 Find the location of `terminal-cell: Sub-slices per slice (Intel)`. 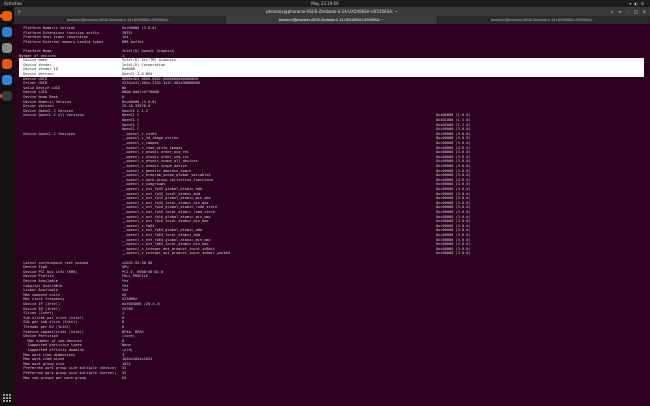

terminal-cell: Sub-slices per slice (Intel) is located at coordinates (51, 317).